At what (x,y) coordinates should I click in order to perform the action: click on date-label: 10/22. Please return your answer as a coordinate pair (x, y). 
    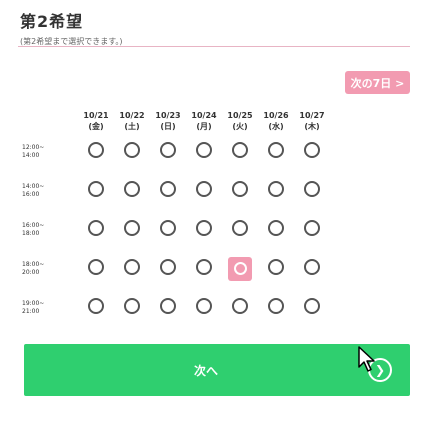
    Looking at the image, I should click on (132, 115).